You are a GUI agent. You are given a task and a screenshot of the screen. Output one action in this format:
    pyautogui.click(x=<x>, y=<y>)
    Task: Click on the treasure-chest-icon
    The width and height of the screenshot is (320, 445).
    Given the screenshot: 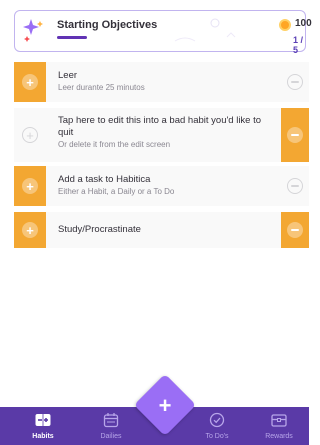 What is the action you would take?
    pyautogui.click(x=279, y=420)
    